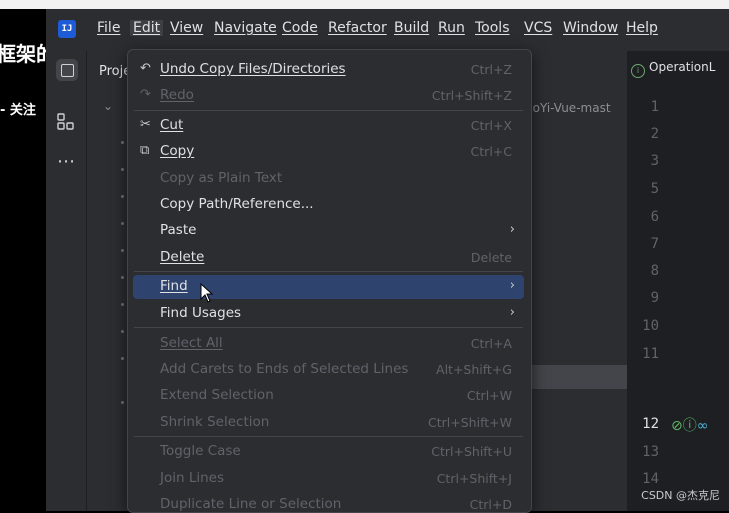 Image resolution: width=729 pixels, height=513 pixels. Describe the element at coordinates (66, 281) in the screenshot. I see `tool-window-strip: ⋯` at that location.